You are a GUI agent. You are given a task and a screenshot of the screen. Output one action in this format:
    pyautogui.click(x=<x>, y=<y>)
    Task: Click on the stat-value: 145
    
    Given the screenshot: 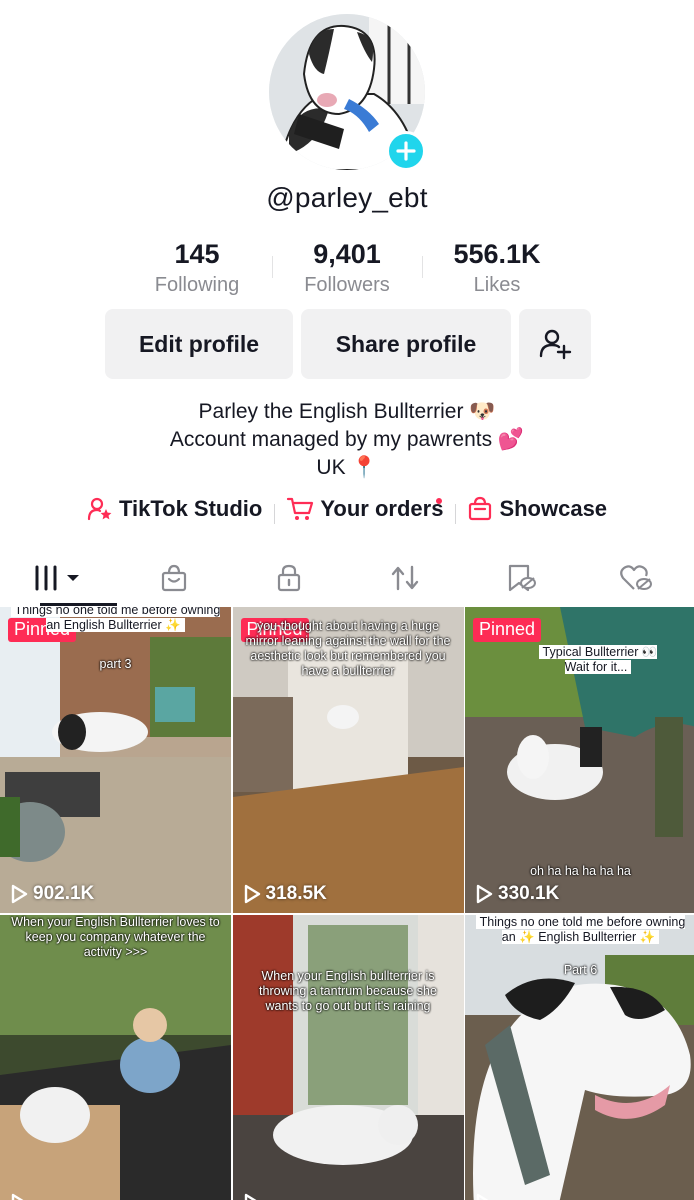 What is the action you would take?
    pyautogui.click(x=197, y=254)
    